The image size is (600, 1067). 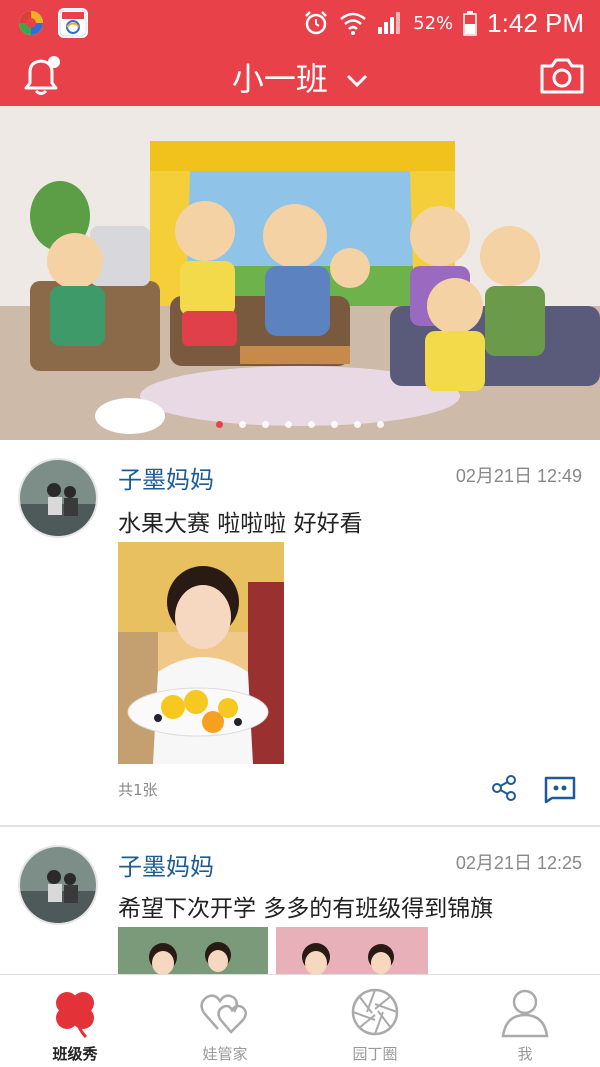 What do you see at coordinates (470, 23) in the screenshot?
I see `battery-icon` at bounding box center [470, 23].